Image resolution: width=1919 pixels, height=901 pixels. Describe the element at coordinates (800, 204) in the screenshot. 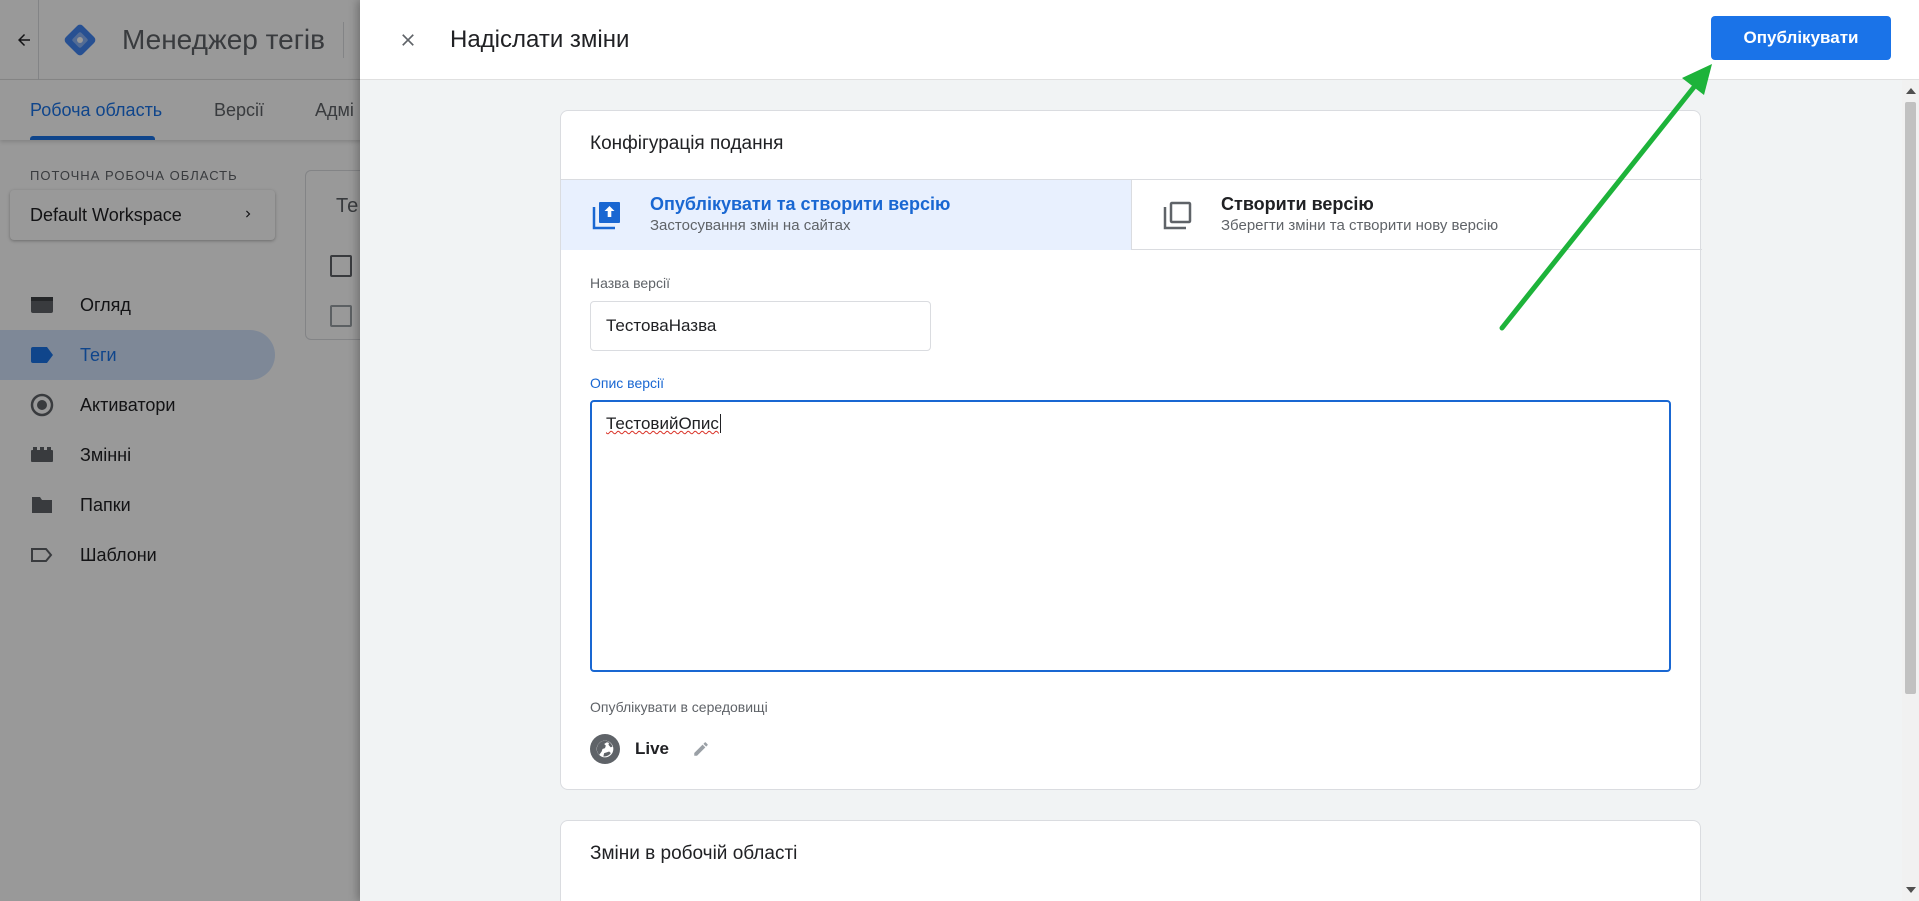

I see `option-title: Опублікувати та створити версію` at that location.